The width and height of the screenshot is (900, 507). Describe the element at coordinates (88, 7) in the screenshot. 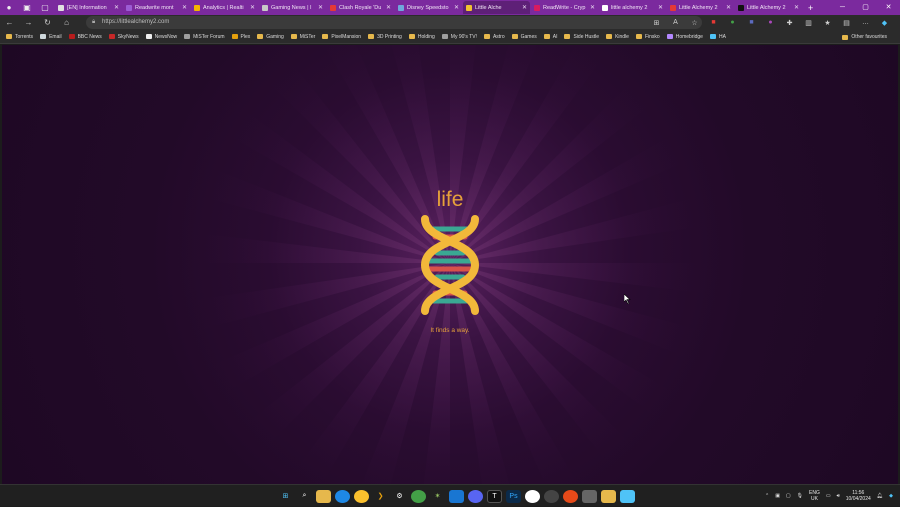

I see `browser-tab: [EN] Information ✕` at that location.